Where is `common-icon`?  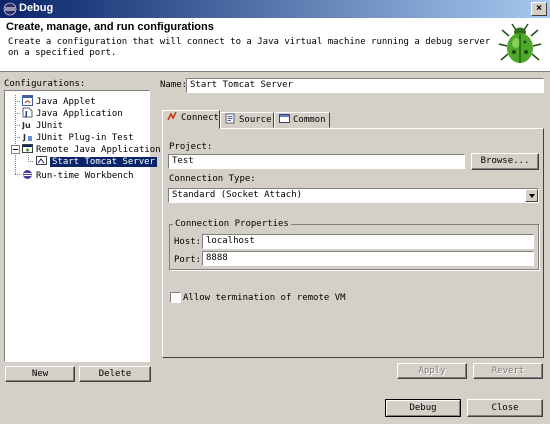 common-icon is located at coordinates (284, 118).